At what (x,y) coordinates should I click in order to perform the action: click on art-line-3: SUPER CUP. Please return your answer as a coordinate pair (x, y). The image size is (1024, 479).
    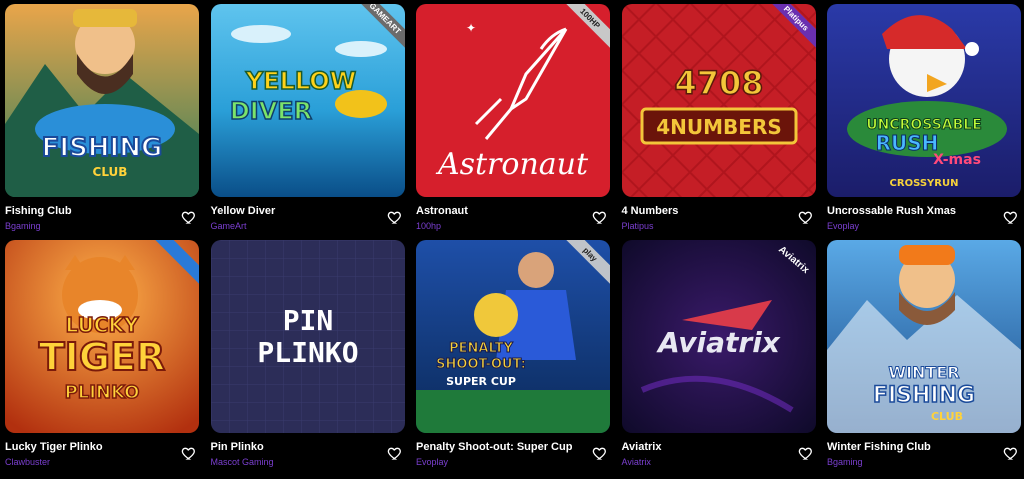
    Looking at the image, I should click on (481, 381).